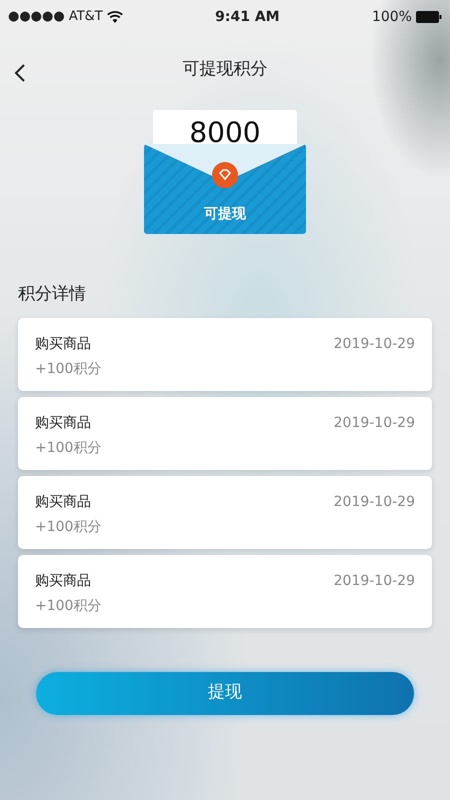  What do you see at coordinates (247, 17) in the screenshot?
I see `time-text: 9:41 AM` at bounding box center [247, 17].